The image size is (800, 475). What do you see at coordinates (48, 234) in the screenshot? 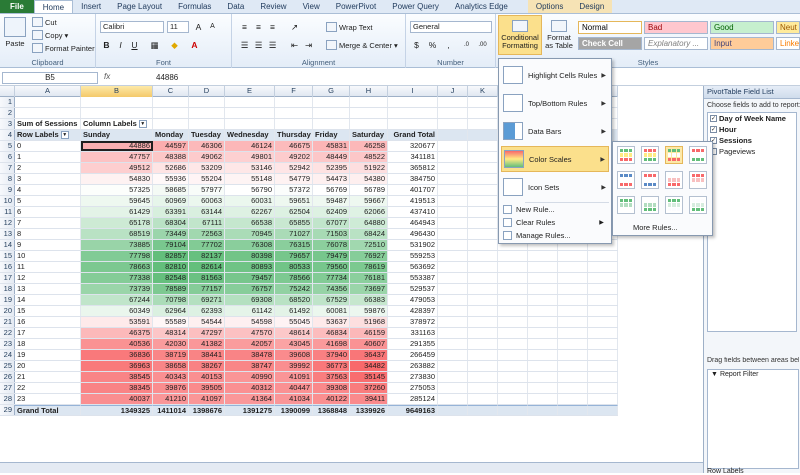
I see `hour-label: 8` at bounding box center [48, 234].